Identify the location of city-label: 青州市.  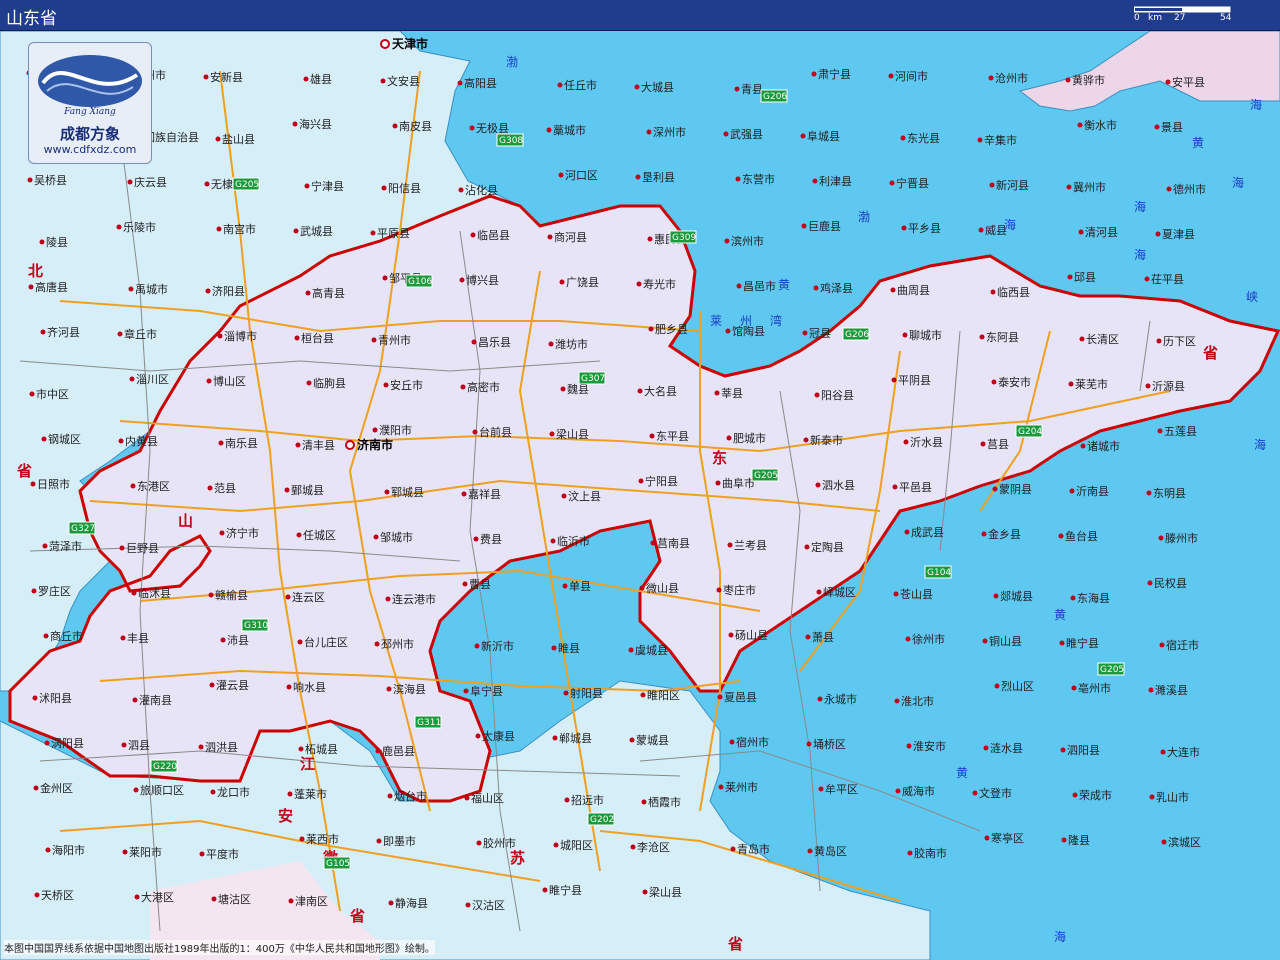
(391, 340).